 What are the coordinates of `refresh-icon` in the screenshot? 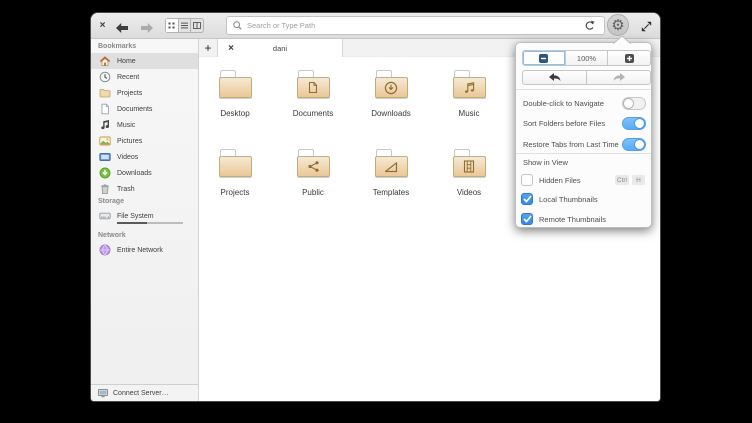 It's located at (589, 25).